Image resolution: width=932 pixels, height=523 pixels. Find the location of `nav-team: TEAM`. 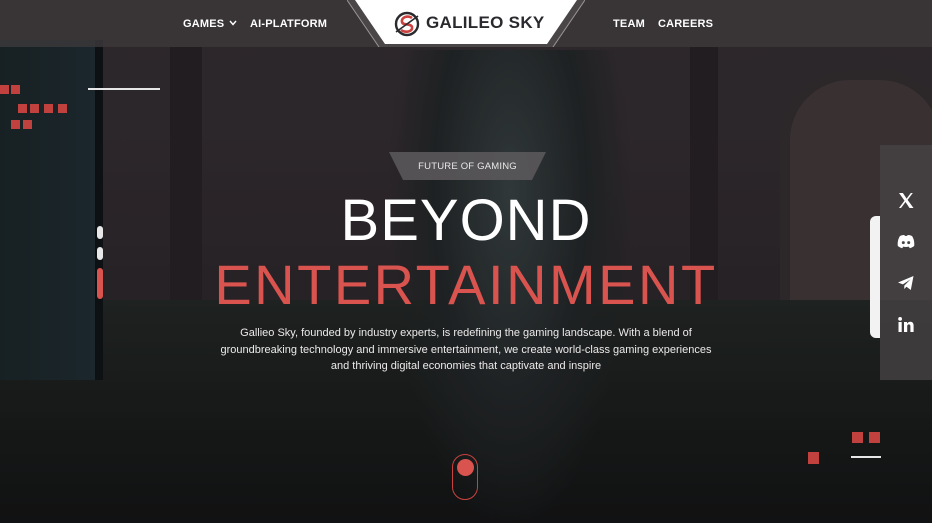

nav-team: TEAM is located at coordinates (629, 24).